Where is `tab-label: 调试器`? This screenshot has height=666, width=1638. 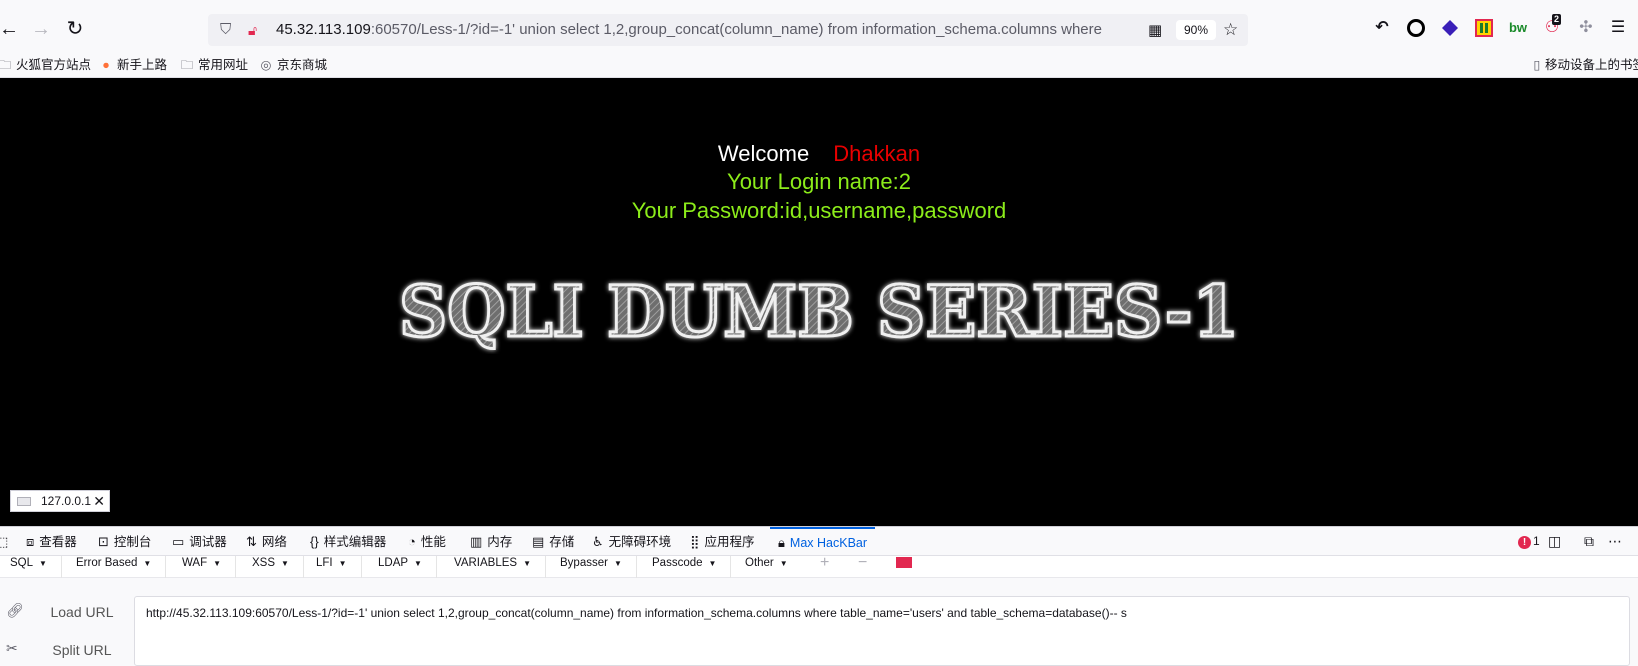
tab-label: 调试器 is located at coordinates (208, 542).